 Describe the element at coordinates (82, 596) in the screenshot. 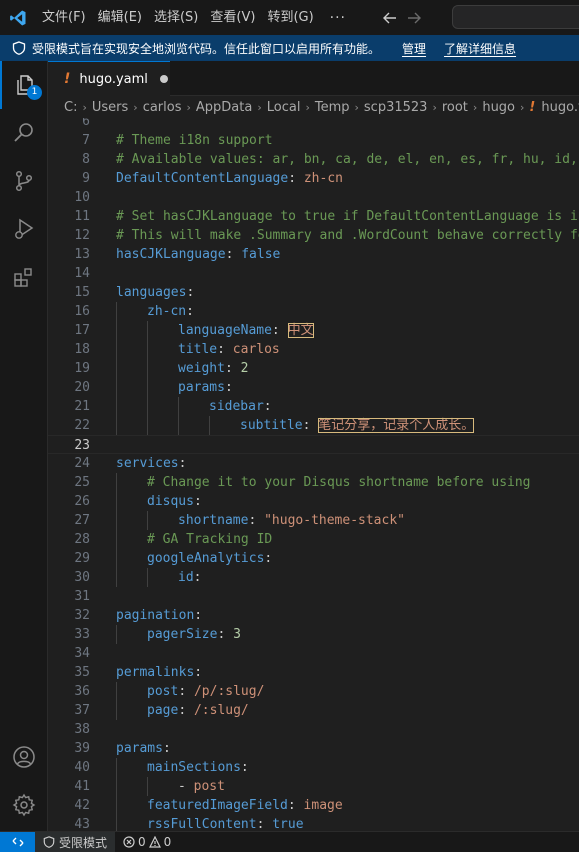

I see `line-number: 31` at that location.